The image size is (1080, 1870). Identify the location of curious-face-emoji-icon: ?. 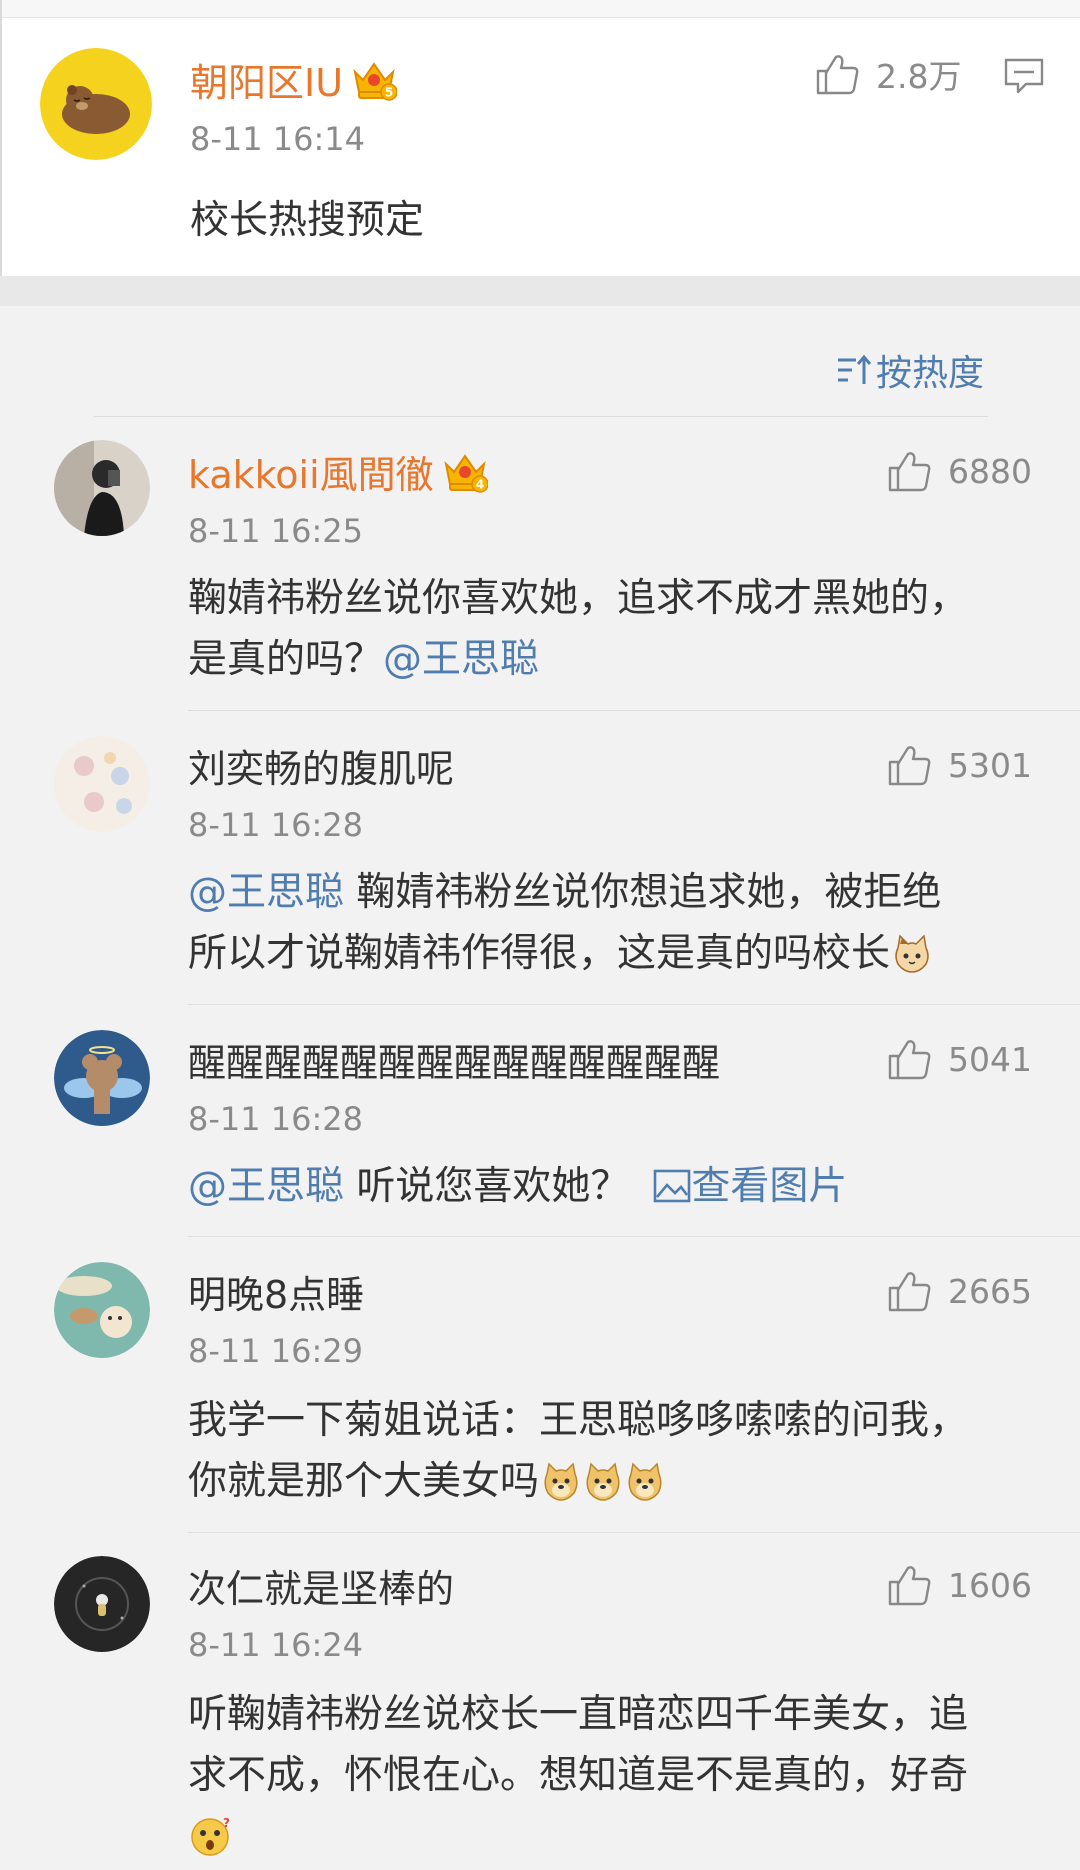
(210, 1836).